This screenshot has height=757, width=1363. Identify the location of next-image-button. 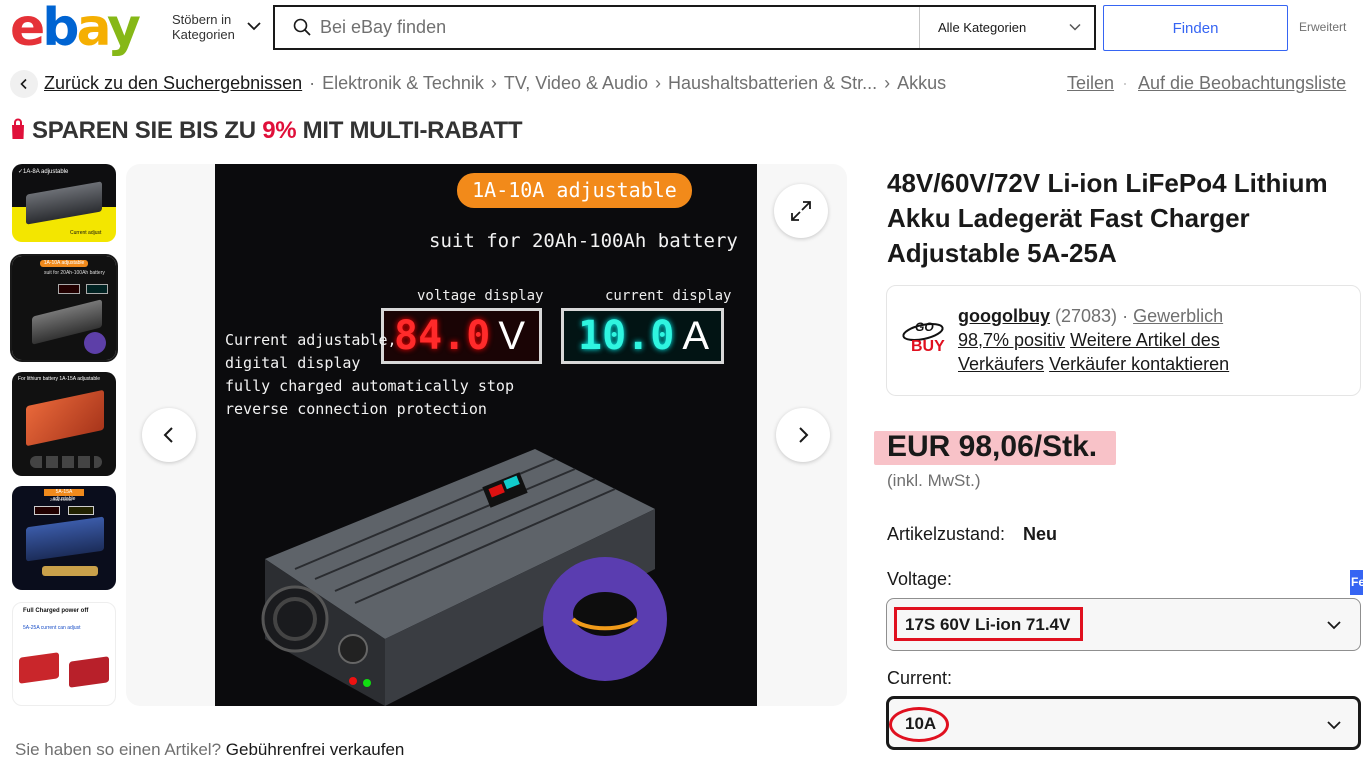
(803, 435).